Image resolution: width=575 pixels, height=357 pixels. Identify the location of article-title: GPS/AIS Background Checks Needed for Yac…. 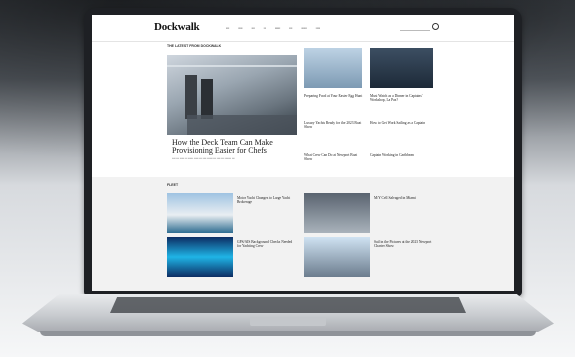
(267, 244).